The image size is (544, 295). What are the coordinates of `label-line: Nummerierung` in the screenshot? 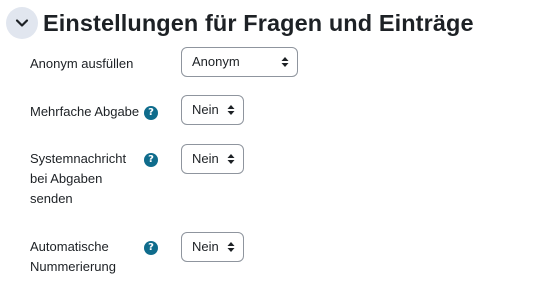 It's located at (73, 266).